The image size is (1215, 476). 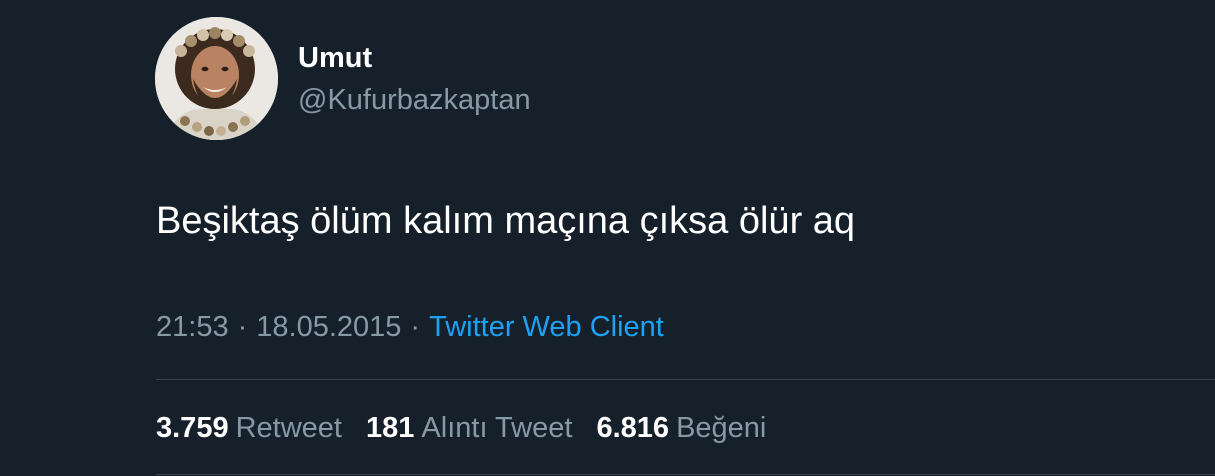 I want to click on display-name: Umut, so click(x=335, y=58).